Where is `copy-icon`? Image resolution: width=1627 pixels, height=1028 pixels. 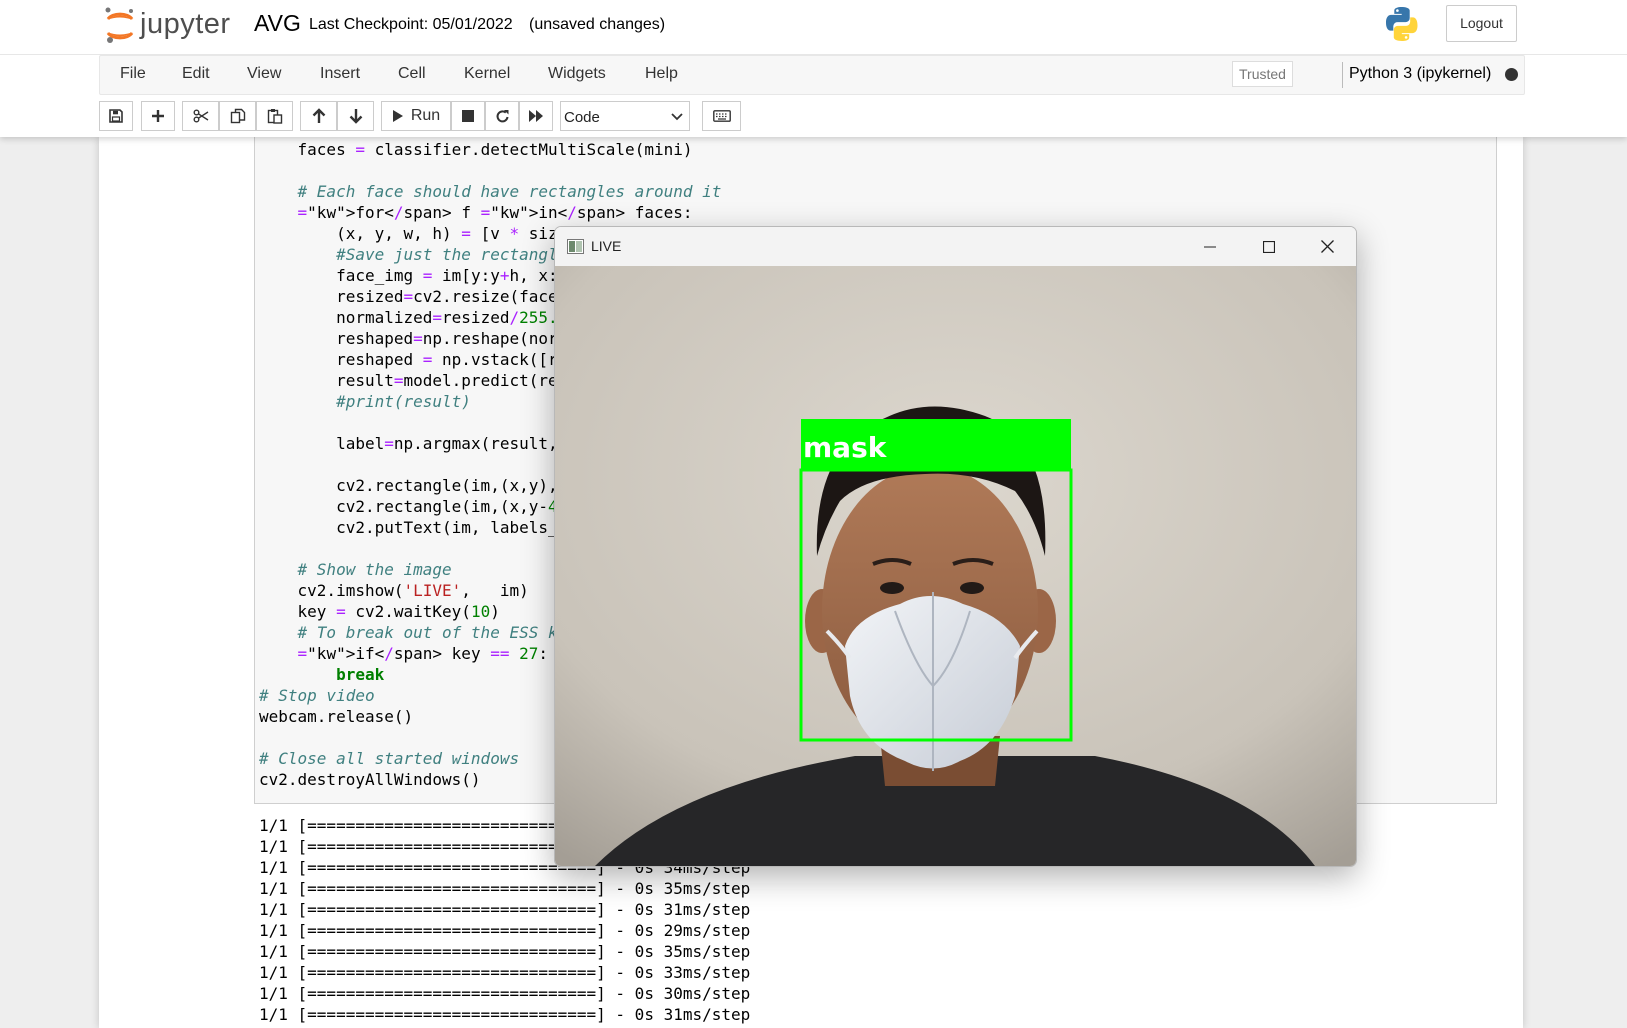
copy-icon is located at coordinates (237, 116).